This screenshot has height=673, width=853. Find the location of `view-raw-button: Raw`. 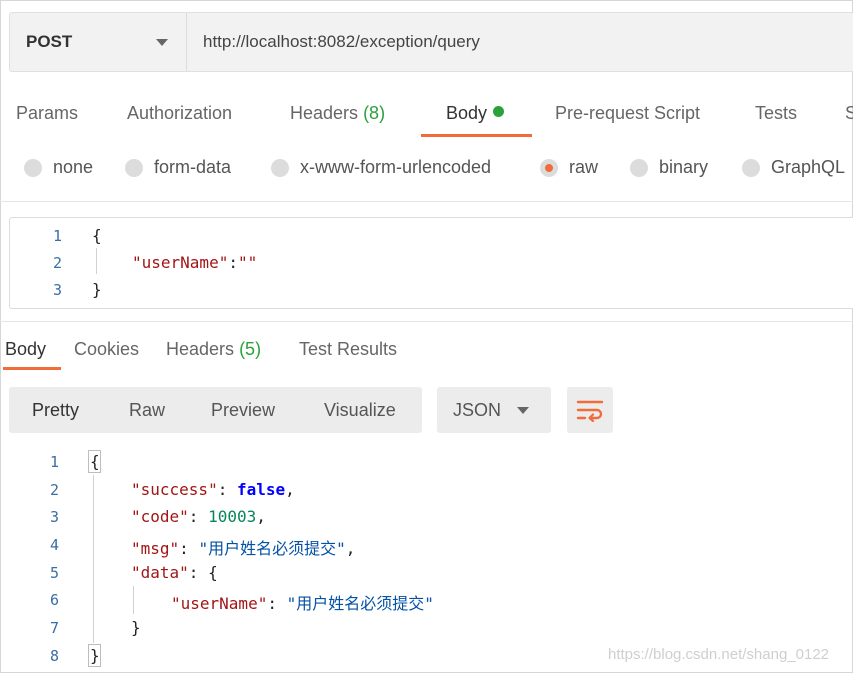

view-raw-button: Raw is located at coordinates (147, 410).